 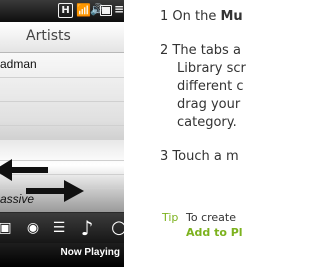 I want to click on cd-icon: ◉, so click(x=33, y=228).